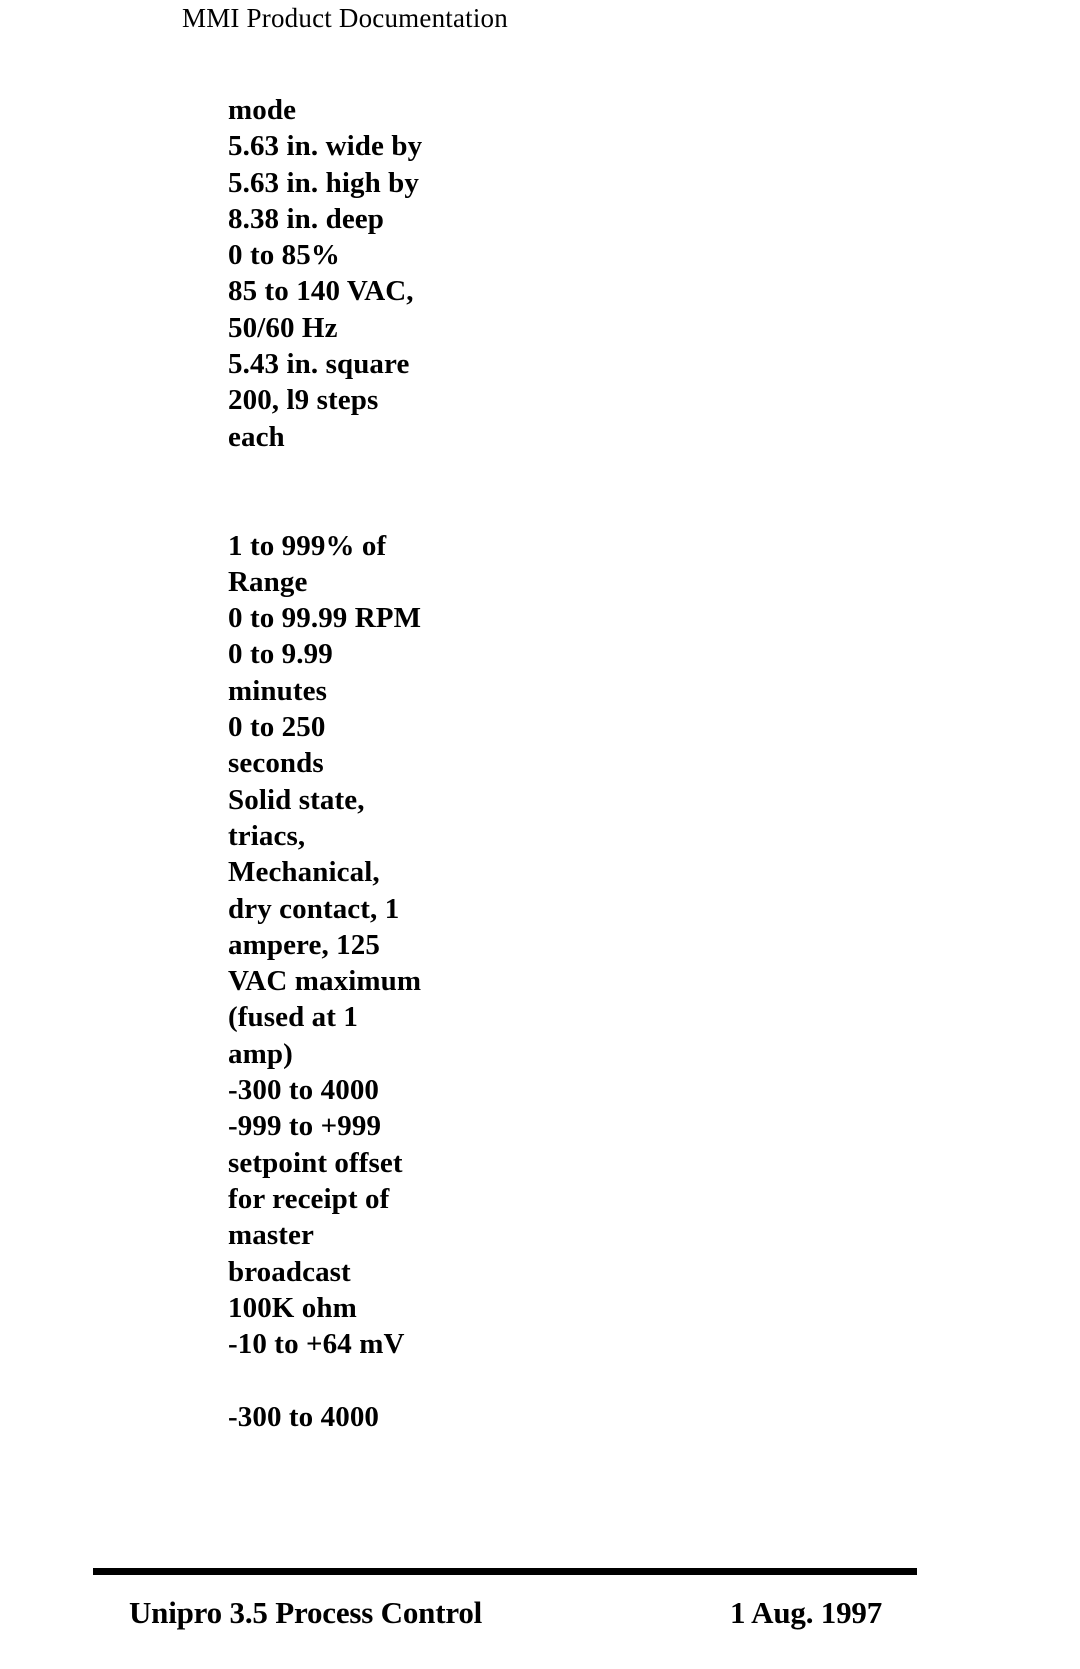 Image resolution: width=1080 pixels, height=1669 pixels. Describe the element at coordinates (271, 1235) in the screenshot. I see `spec-line: master` at that location.